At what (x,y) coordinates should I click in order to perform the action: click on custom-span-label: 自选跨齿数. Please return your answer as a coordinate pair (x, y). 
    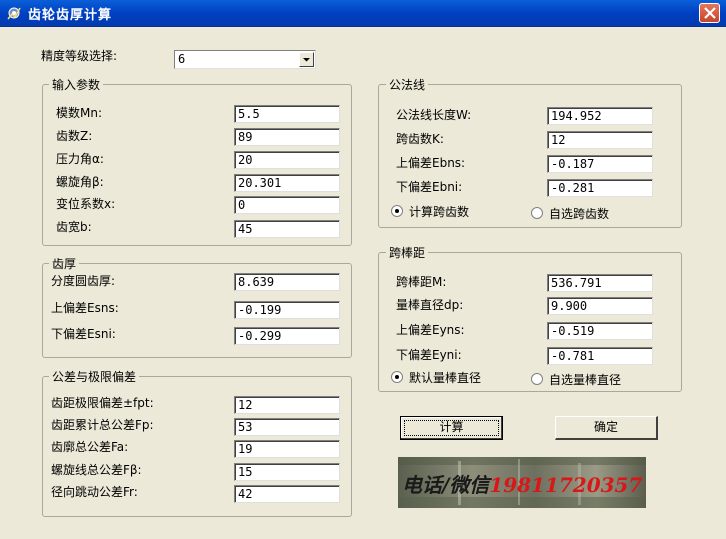
    Looking at the image, I should click on (579, 214).